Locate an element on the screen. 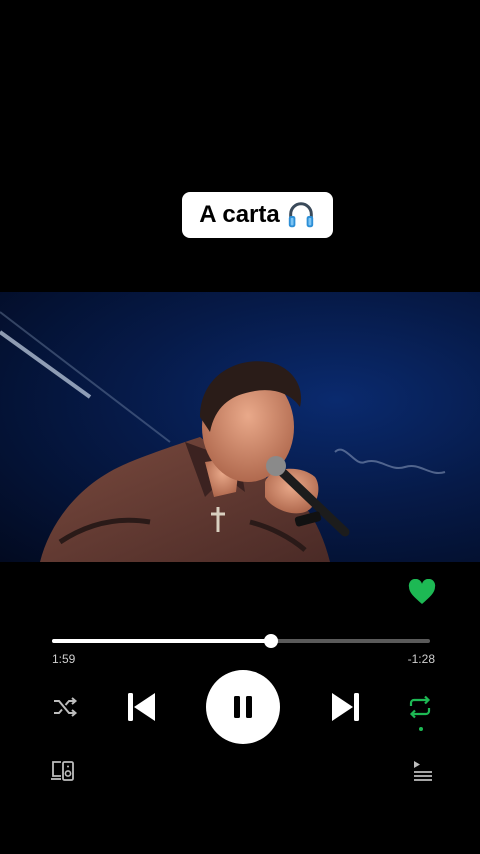  headphones-icon is located at coordinates (300, 215).